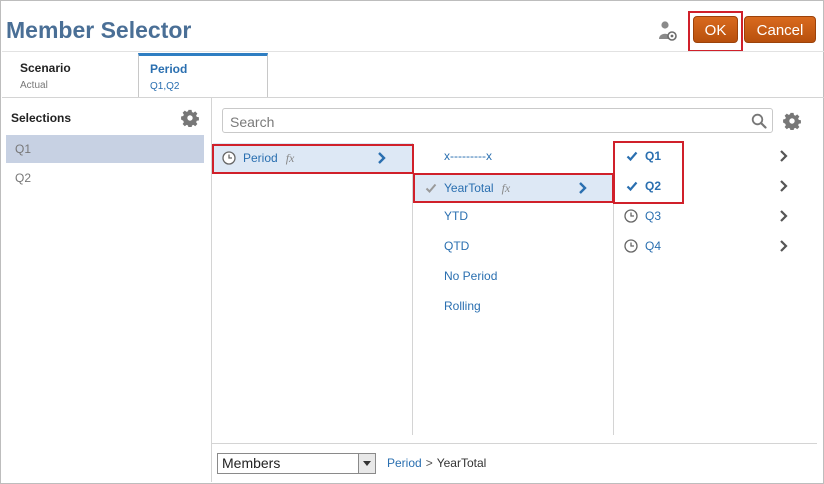  I want to click on member-row-q3: Q3, so click(715, 216).